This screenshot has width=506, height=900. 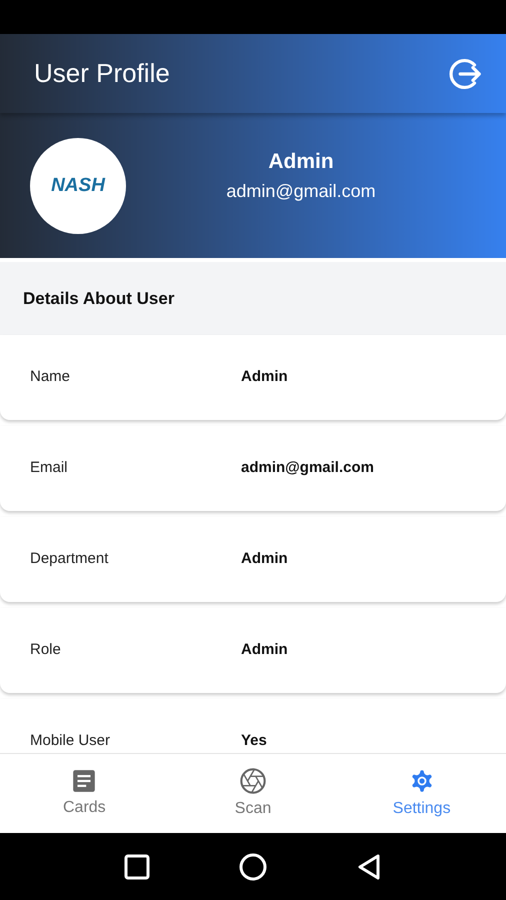 What do you see at coordinates (254, 741) in the screenshot?
I see `detail-value: Yes` at bounding box center [254, 741].